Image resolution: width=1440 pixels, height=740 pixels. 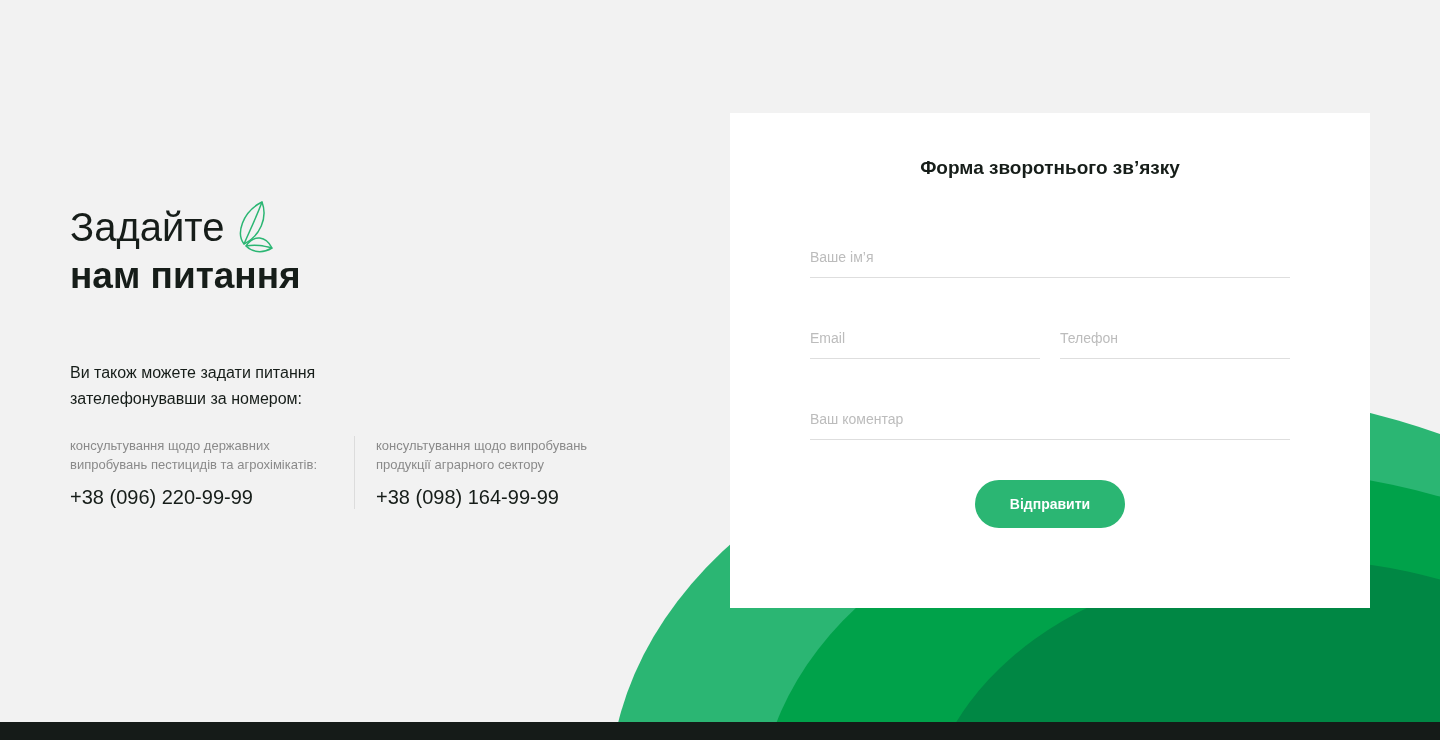 I want to click on intro-text: Ви також можете задати питання зателефонувавши за номером:, so click(x=193, y=386).